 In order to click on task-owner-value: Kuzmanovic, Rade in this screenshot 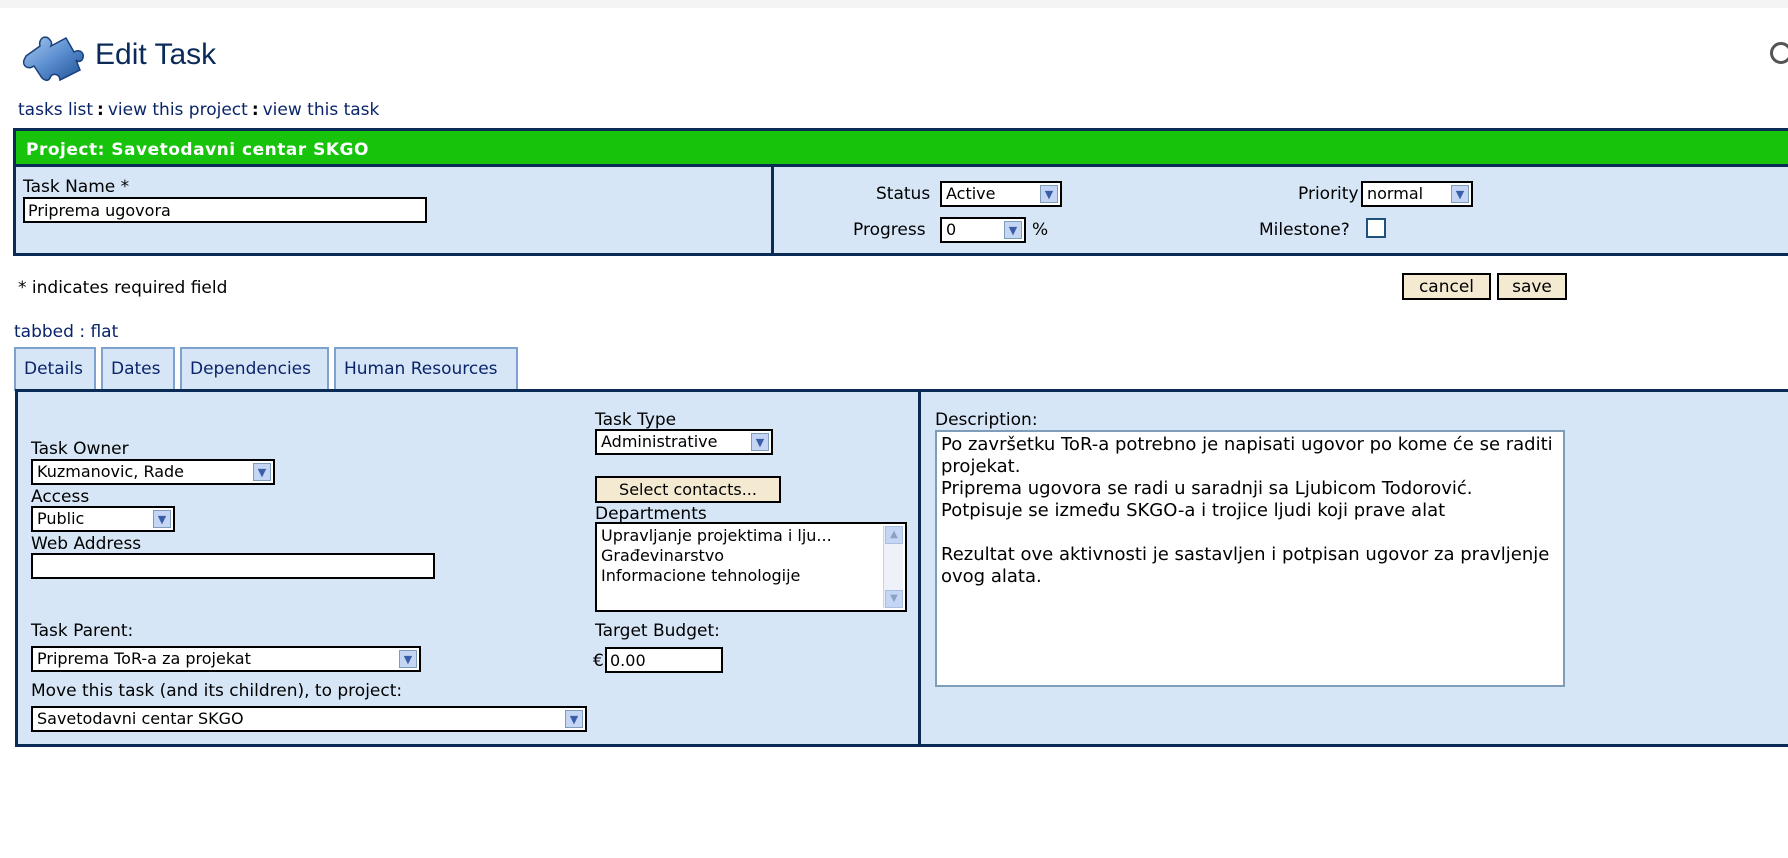, I will do `click(111, 471)`.